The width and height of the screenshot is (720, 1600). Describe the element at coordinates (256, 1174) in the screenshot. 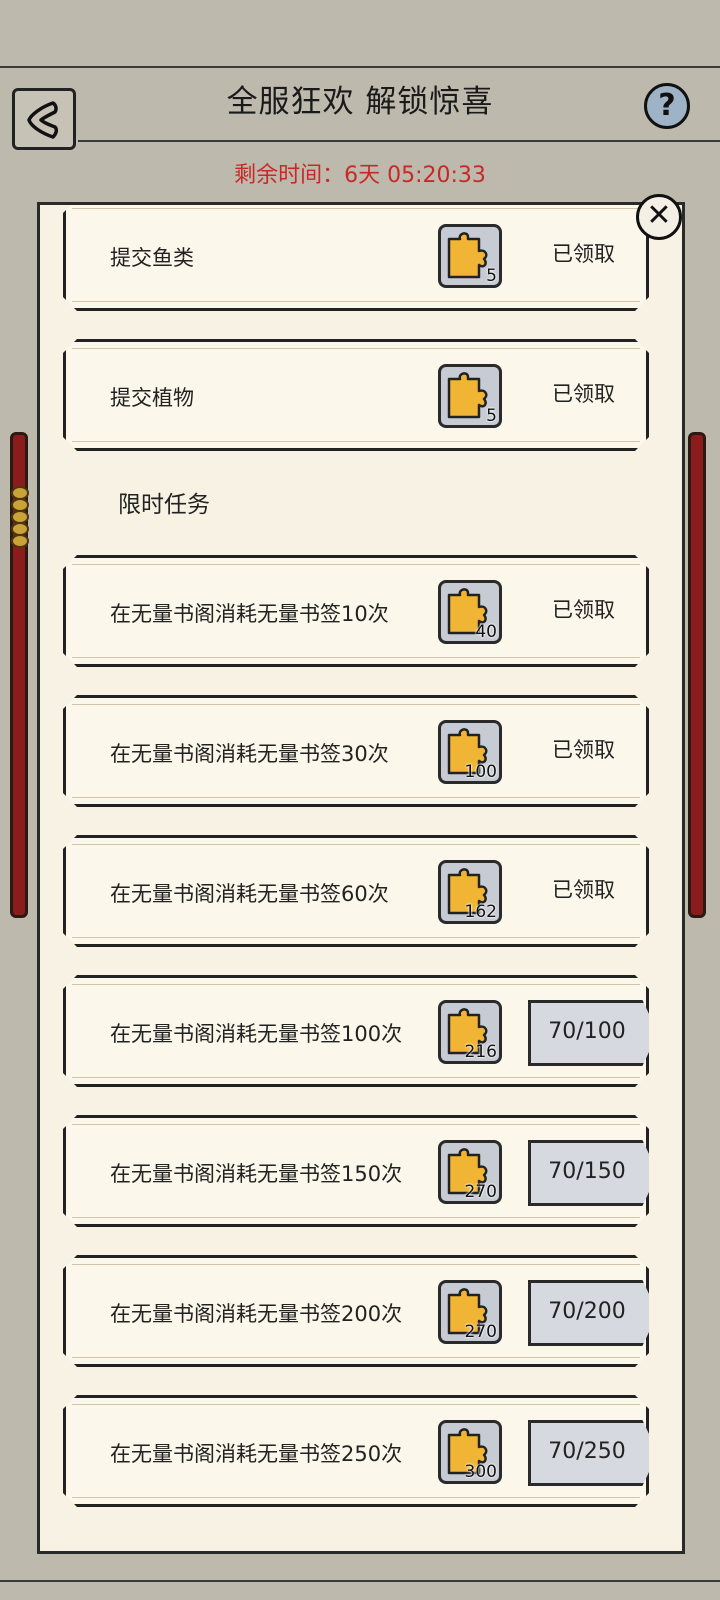

I see `task-label: 在无量书阁消耗无量书签150次` at that location.